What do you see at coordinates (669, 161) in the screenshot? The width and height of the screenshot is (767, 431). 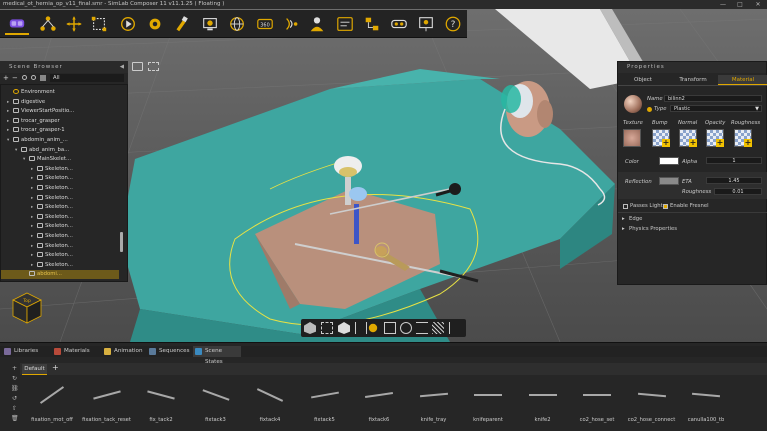 I see `color-swatch` at bounding box center [669, 161].